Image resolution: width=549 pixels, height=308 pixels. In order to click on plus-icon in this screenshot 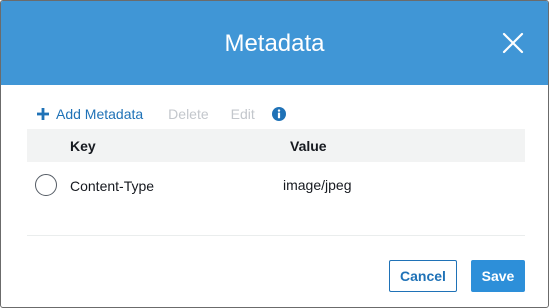, I will do `click(43, 114)`.